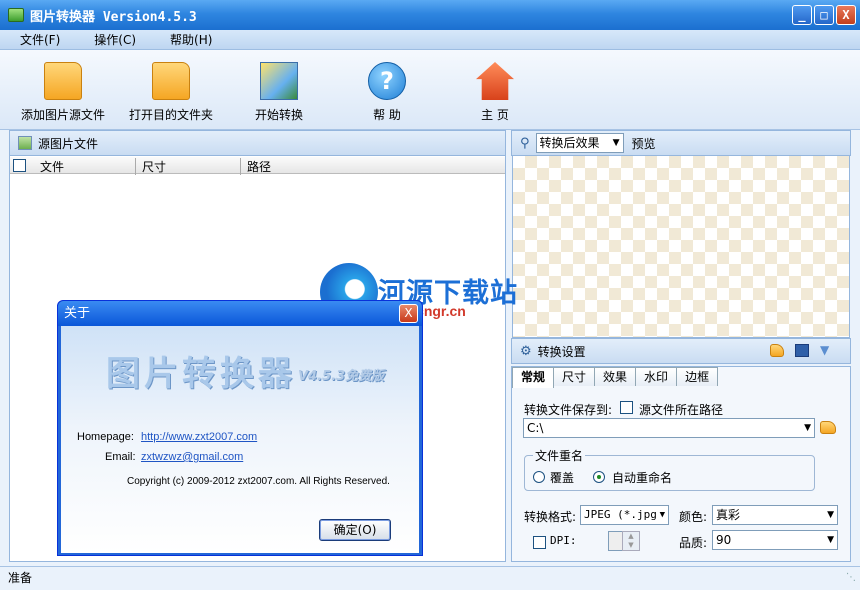 The height and width of the screenshot is (590, 860). What do you see at coordinates (170, 115) in the screenshot?
I see `open-destination-label: 打开目的文件夹` at bounding box center [170, 115].